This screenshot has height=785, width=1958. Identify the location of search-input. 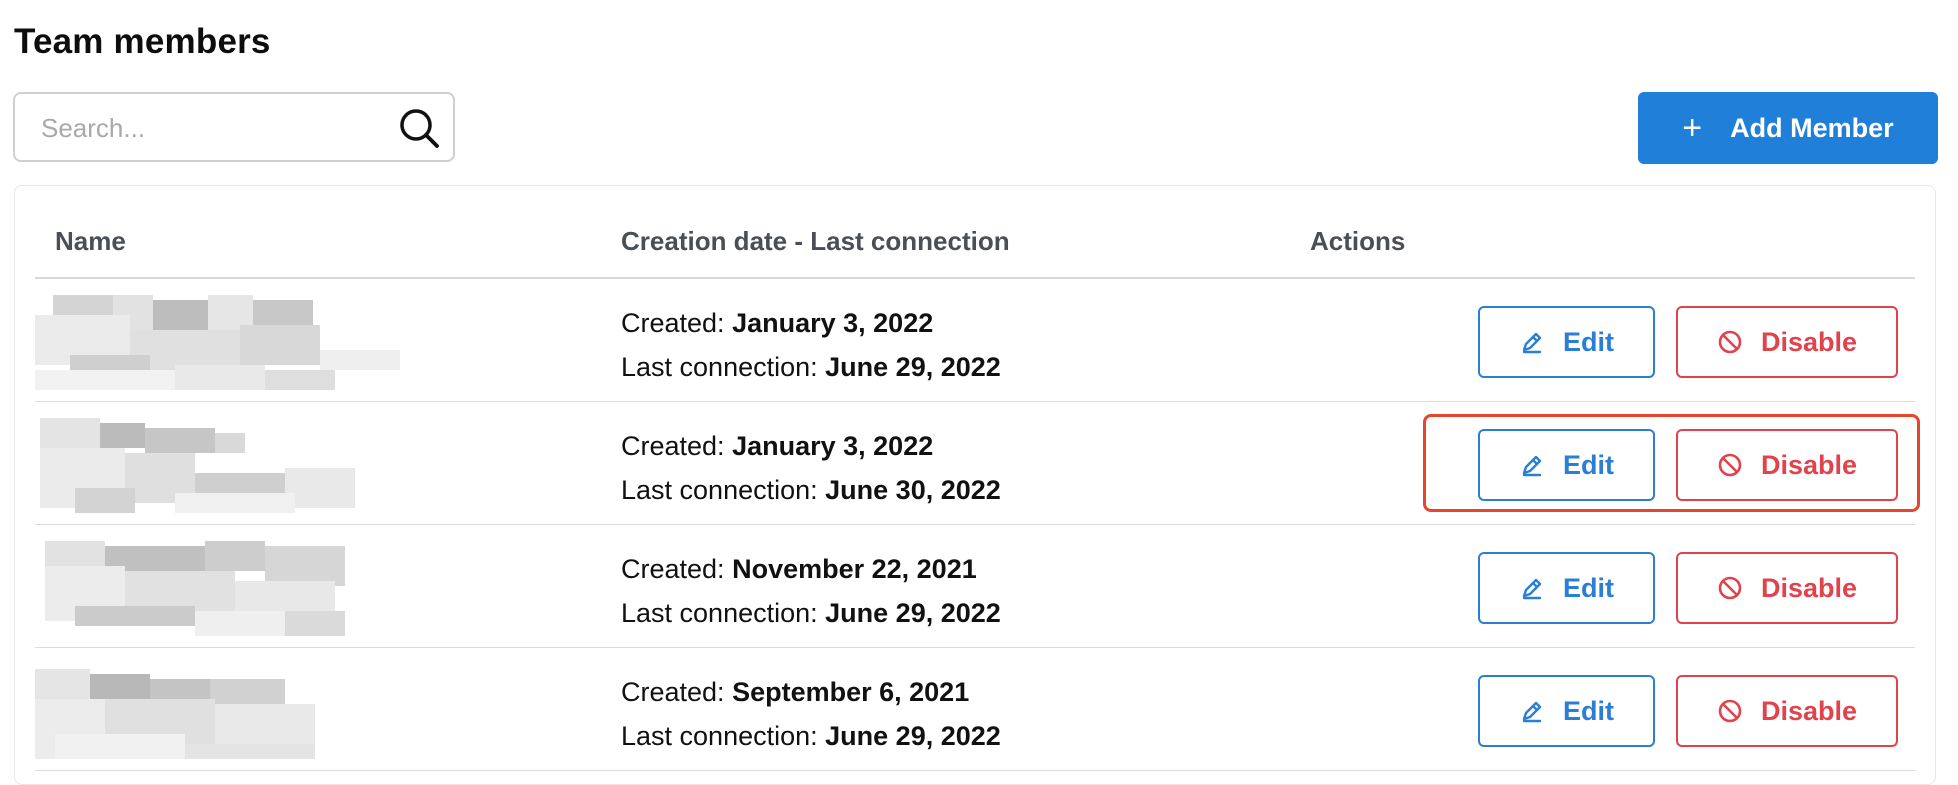
(211, 128).